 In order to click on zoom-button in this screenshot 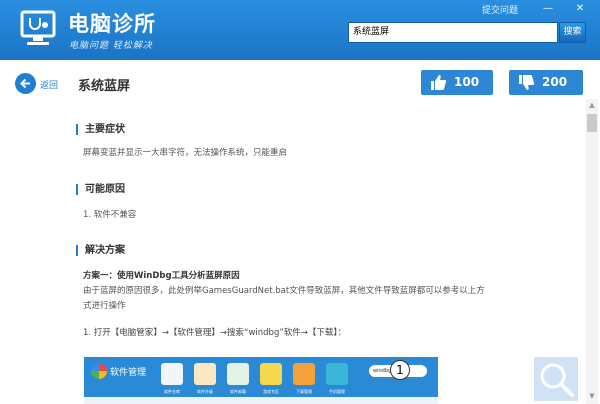, I will do `click(556, 379)`.